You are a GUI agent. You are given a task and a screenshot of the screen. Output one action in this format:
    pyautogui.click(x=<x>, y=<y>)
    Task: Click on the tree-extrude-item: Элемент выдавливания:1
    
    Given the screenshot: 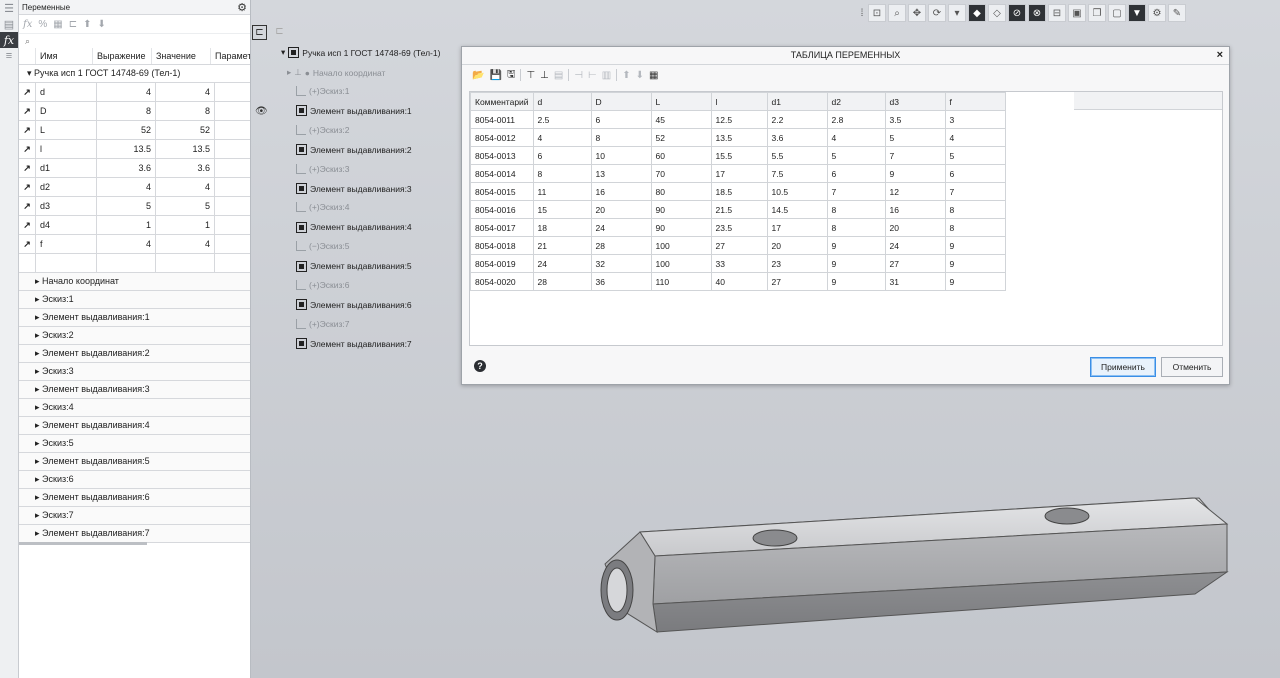 What is the action you would take?
    pyautogui.click(x=354, y=111)
    